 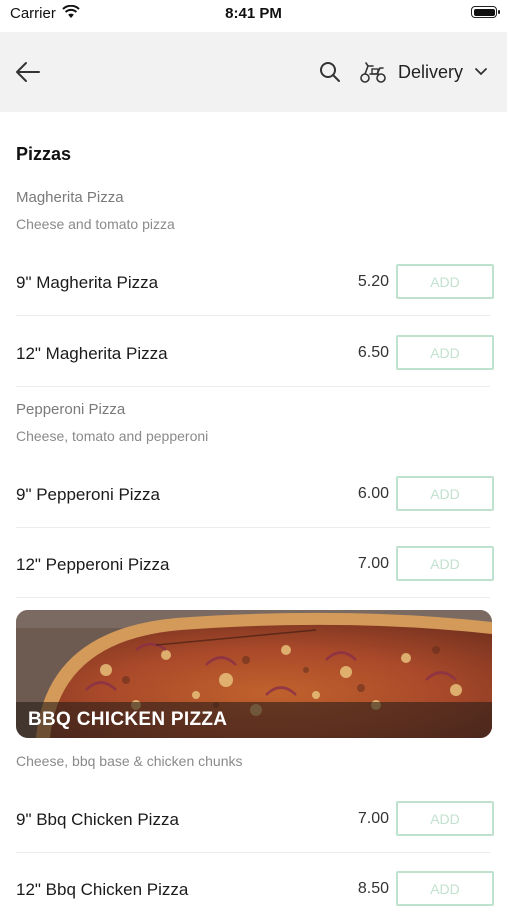 What do you see at coordinates (373, 72) in the screenshot?
I see `scooter-icon` at bounding box center [373, 72].